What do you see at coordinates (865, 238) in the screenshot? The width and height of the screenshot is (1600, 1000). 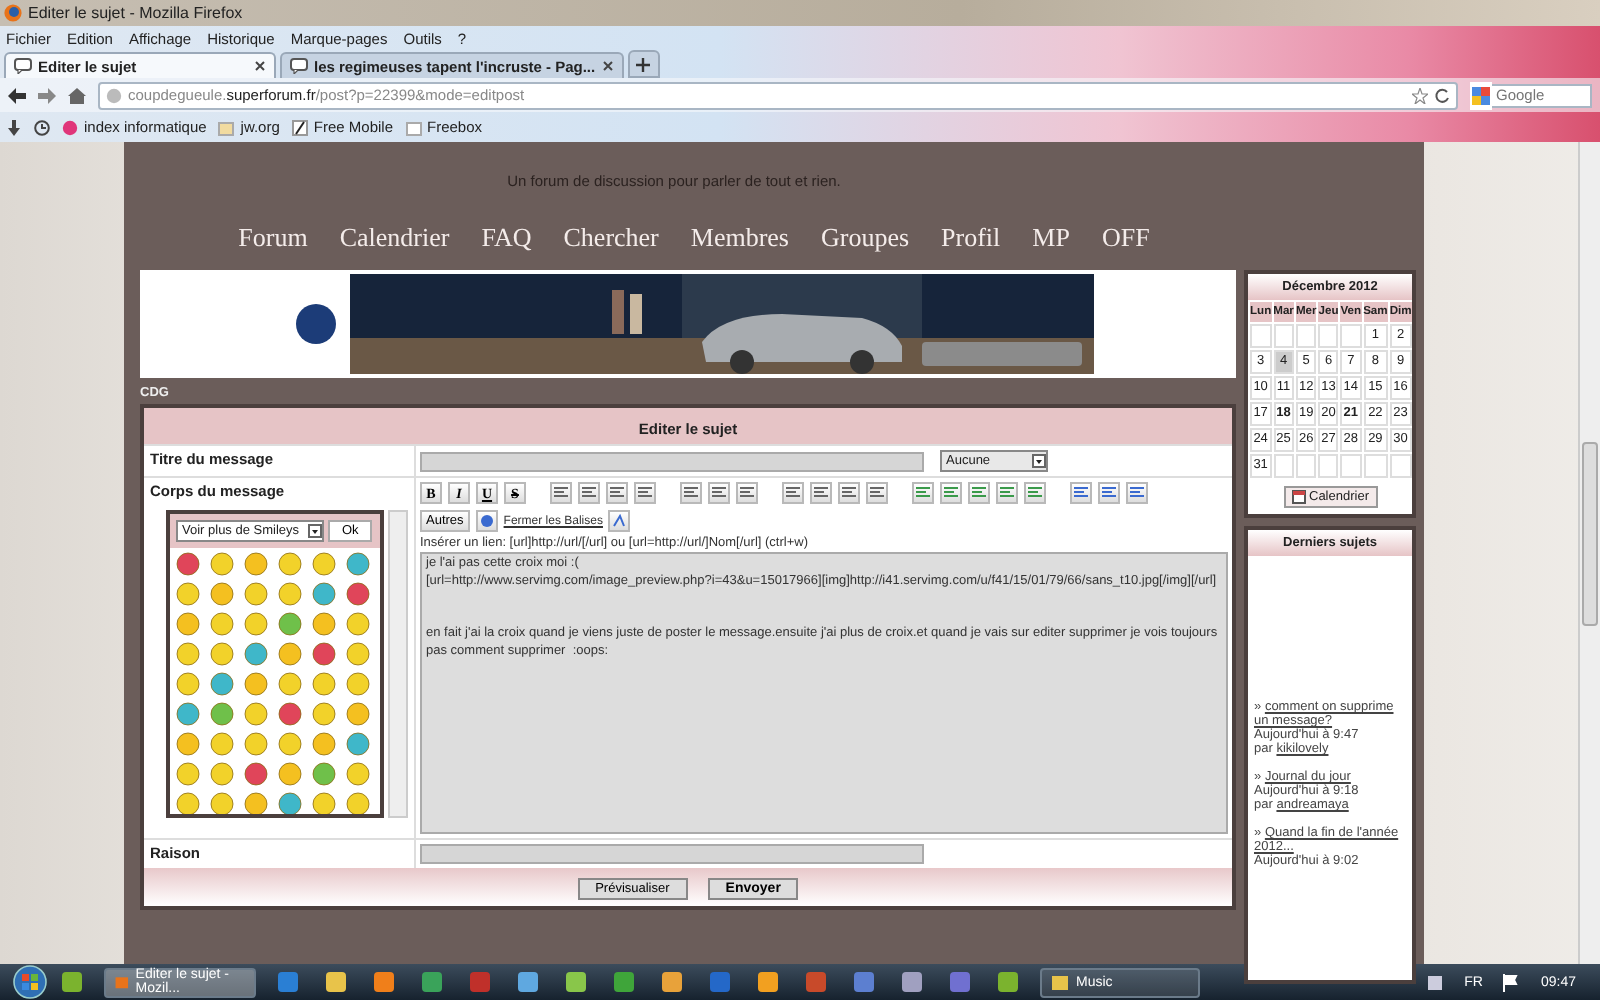 I see `nav-link: Groupes` at bounding box center [865, 238].